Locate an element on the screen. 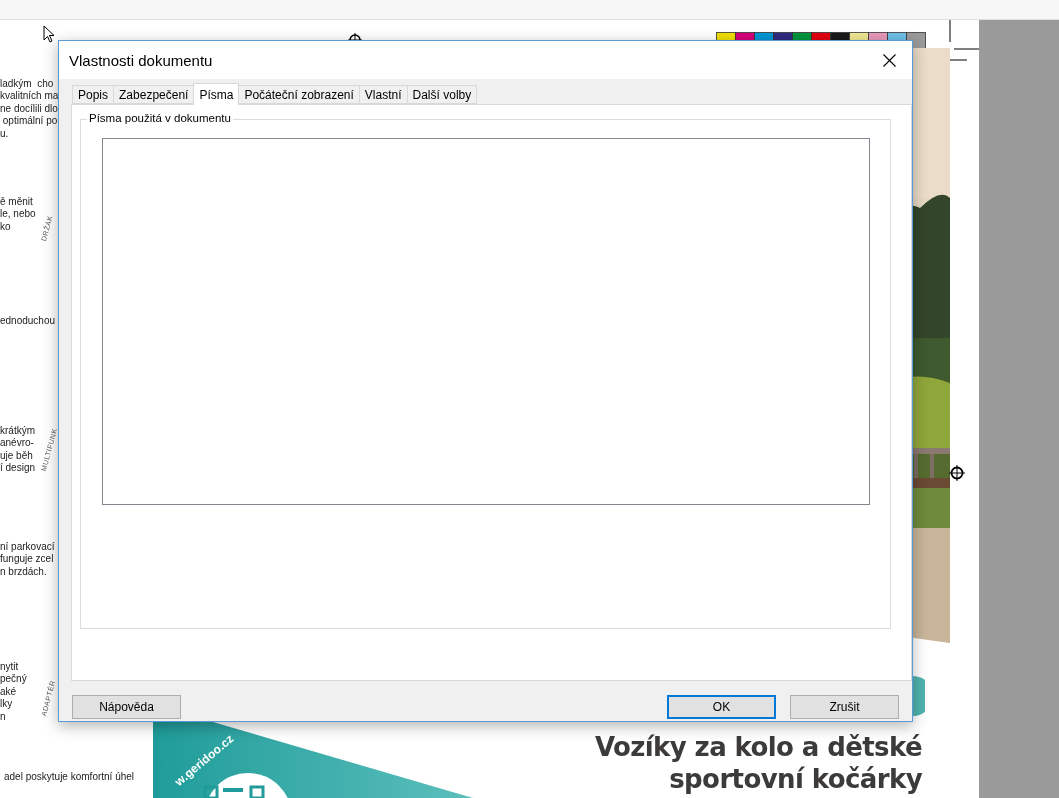 This screenshot has width=1059, height=798. cancel-button: Zrušit is located at coordinates (844, 707).